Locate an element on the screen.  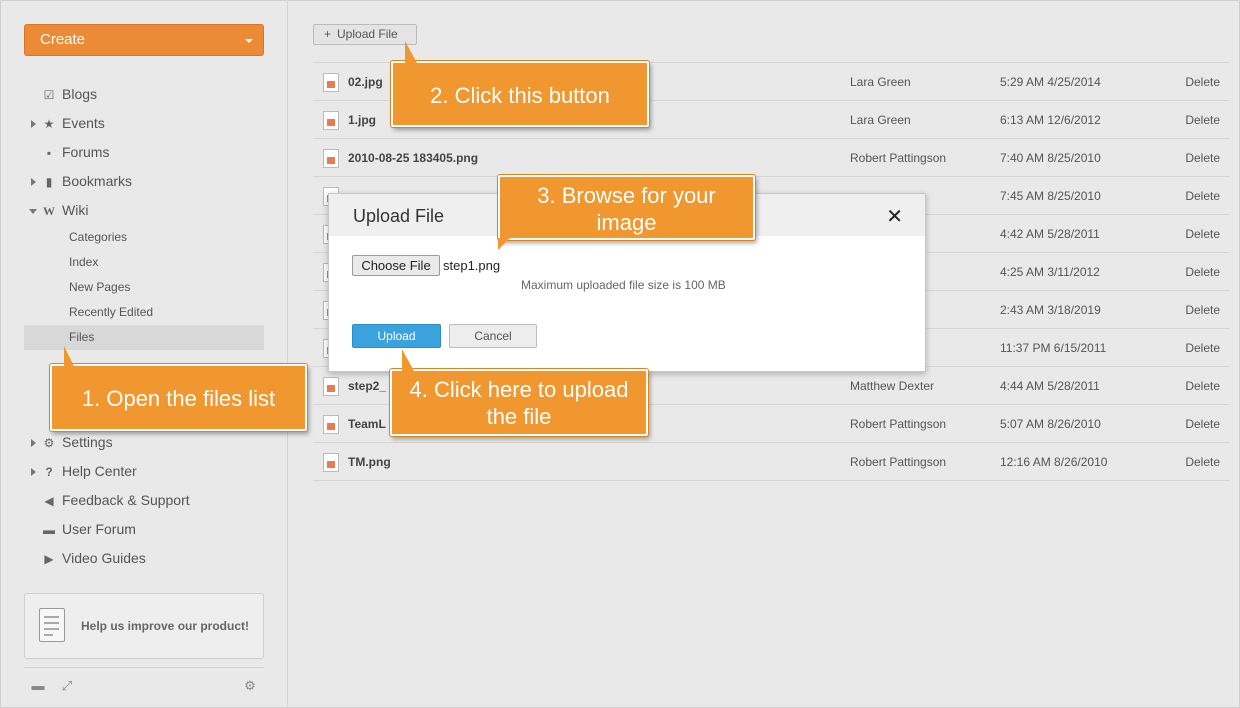
sidebar-item-label: Events is located at coordinates (83, 123).